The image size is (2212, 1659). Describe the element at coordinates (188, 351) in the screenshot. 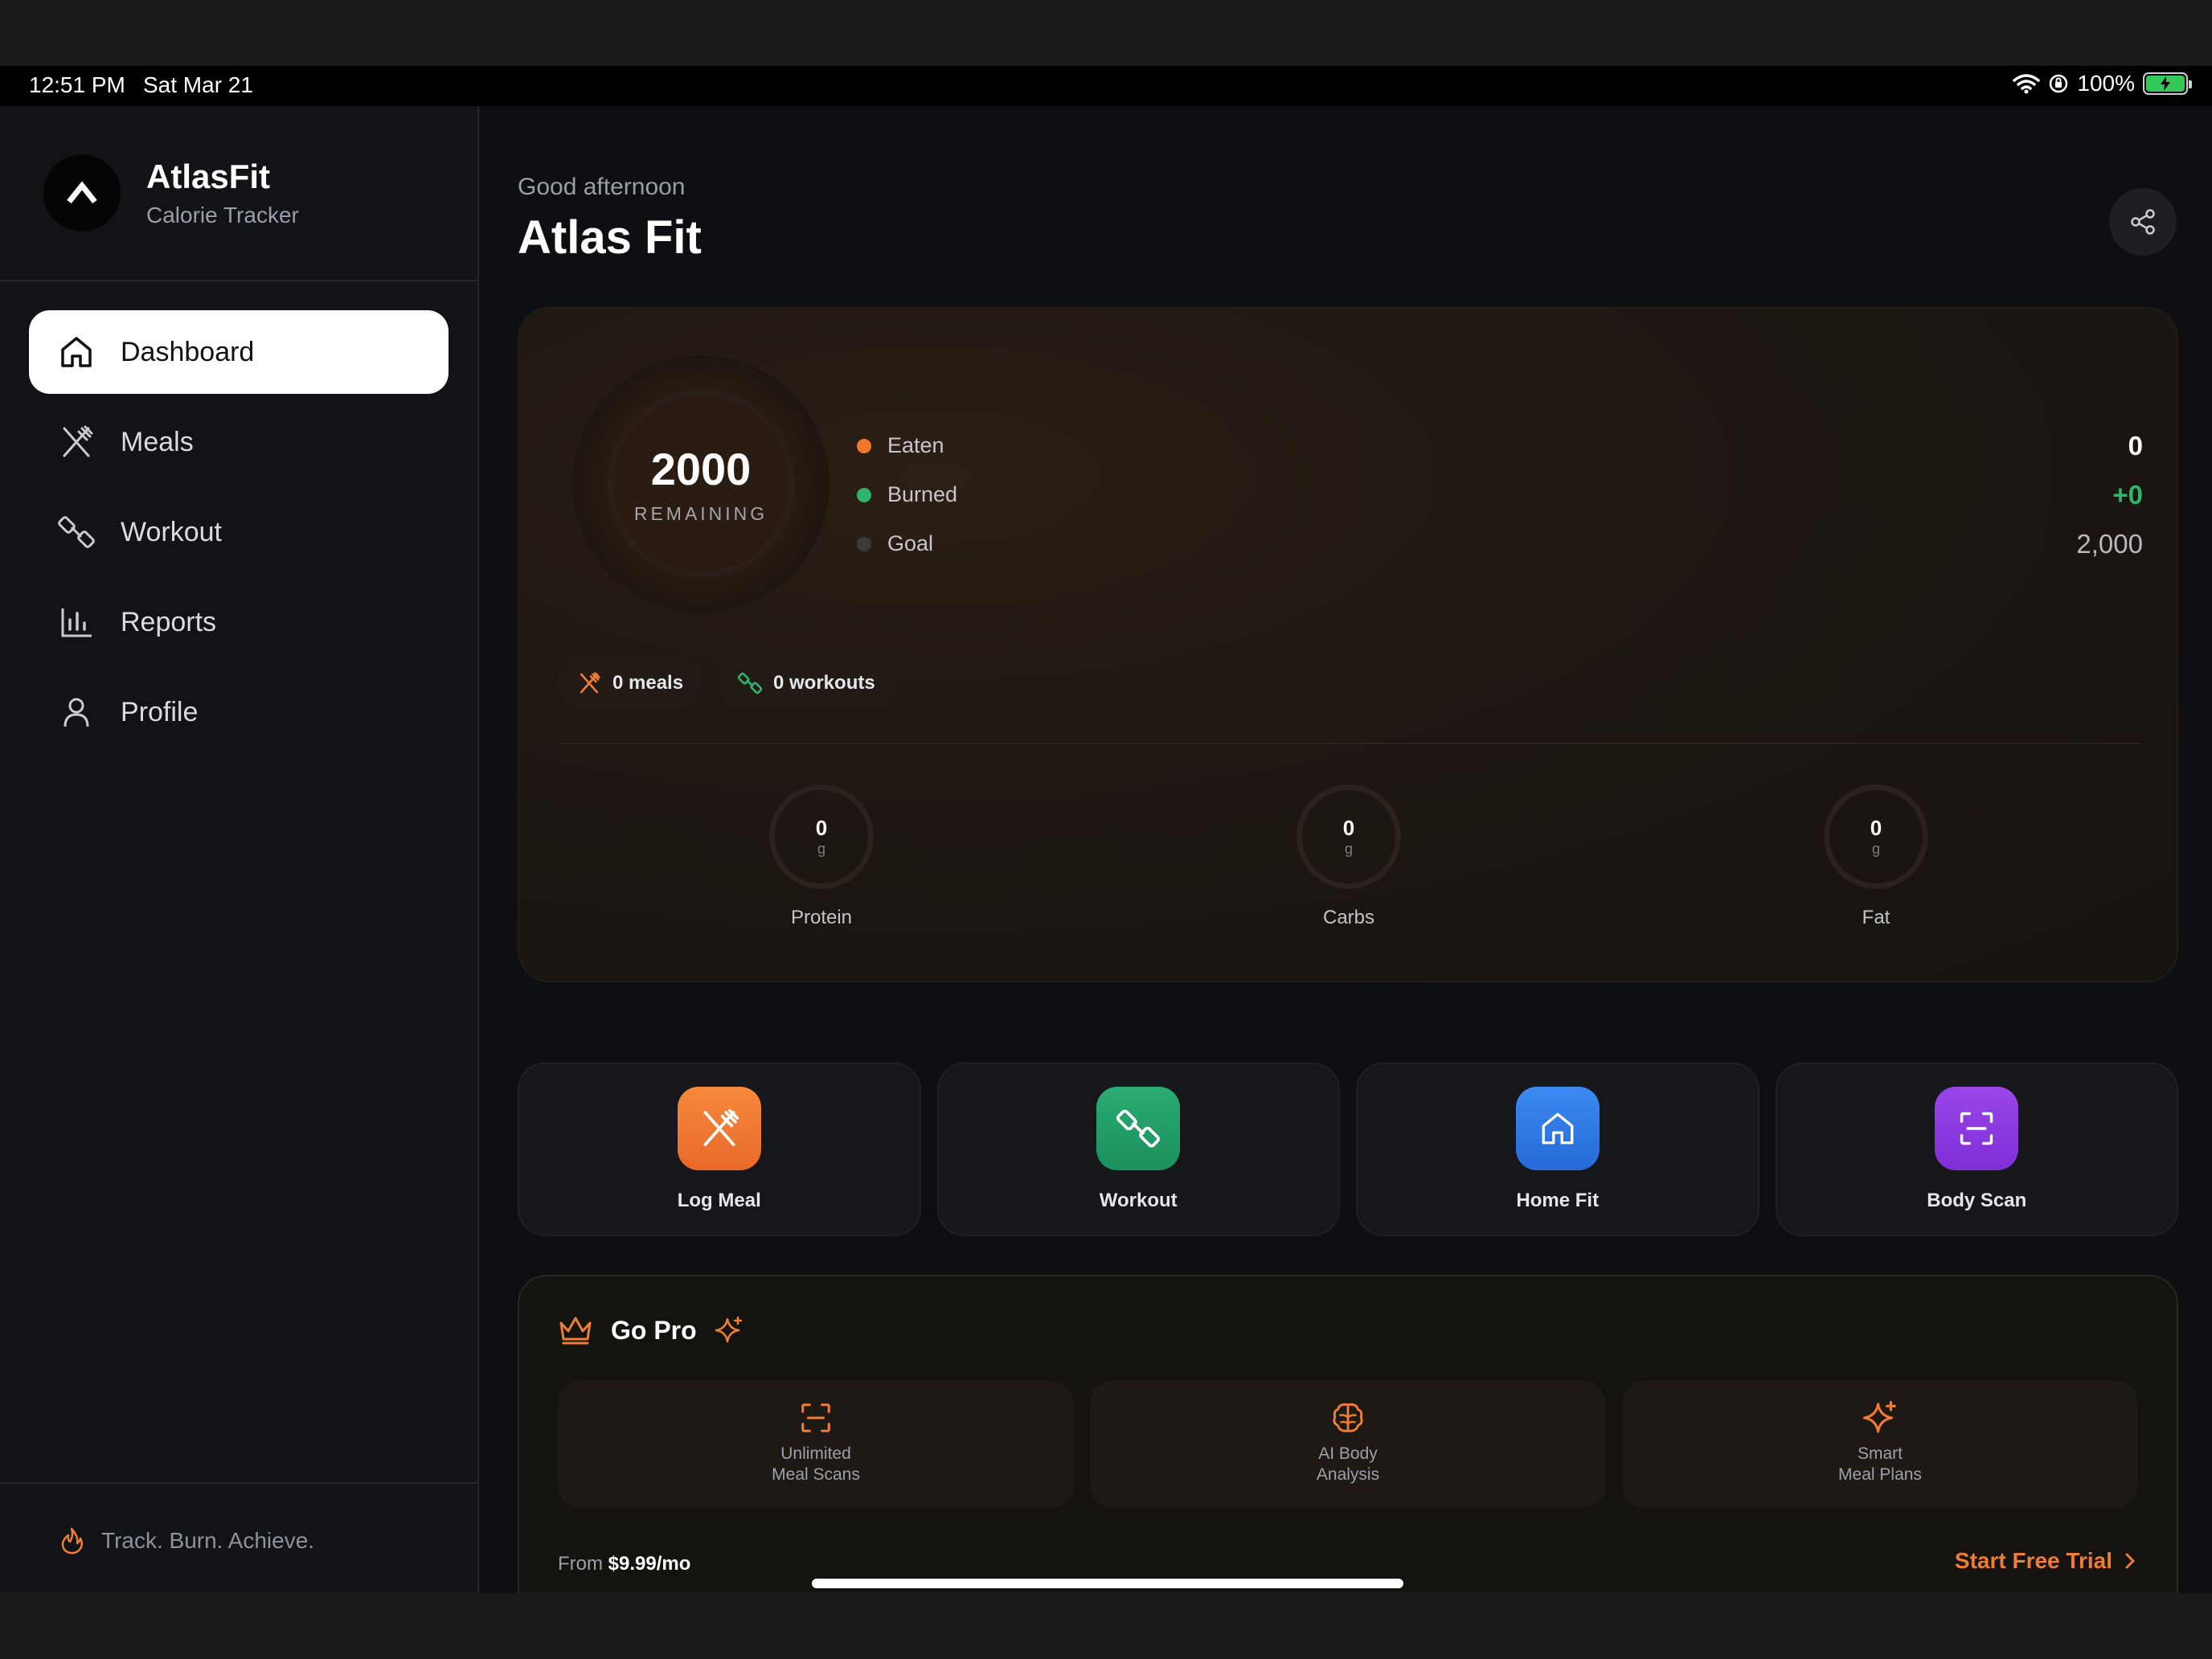

I see `sidebar-item-label: Dashboard` at that location.